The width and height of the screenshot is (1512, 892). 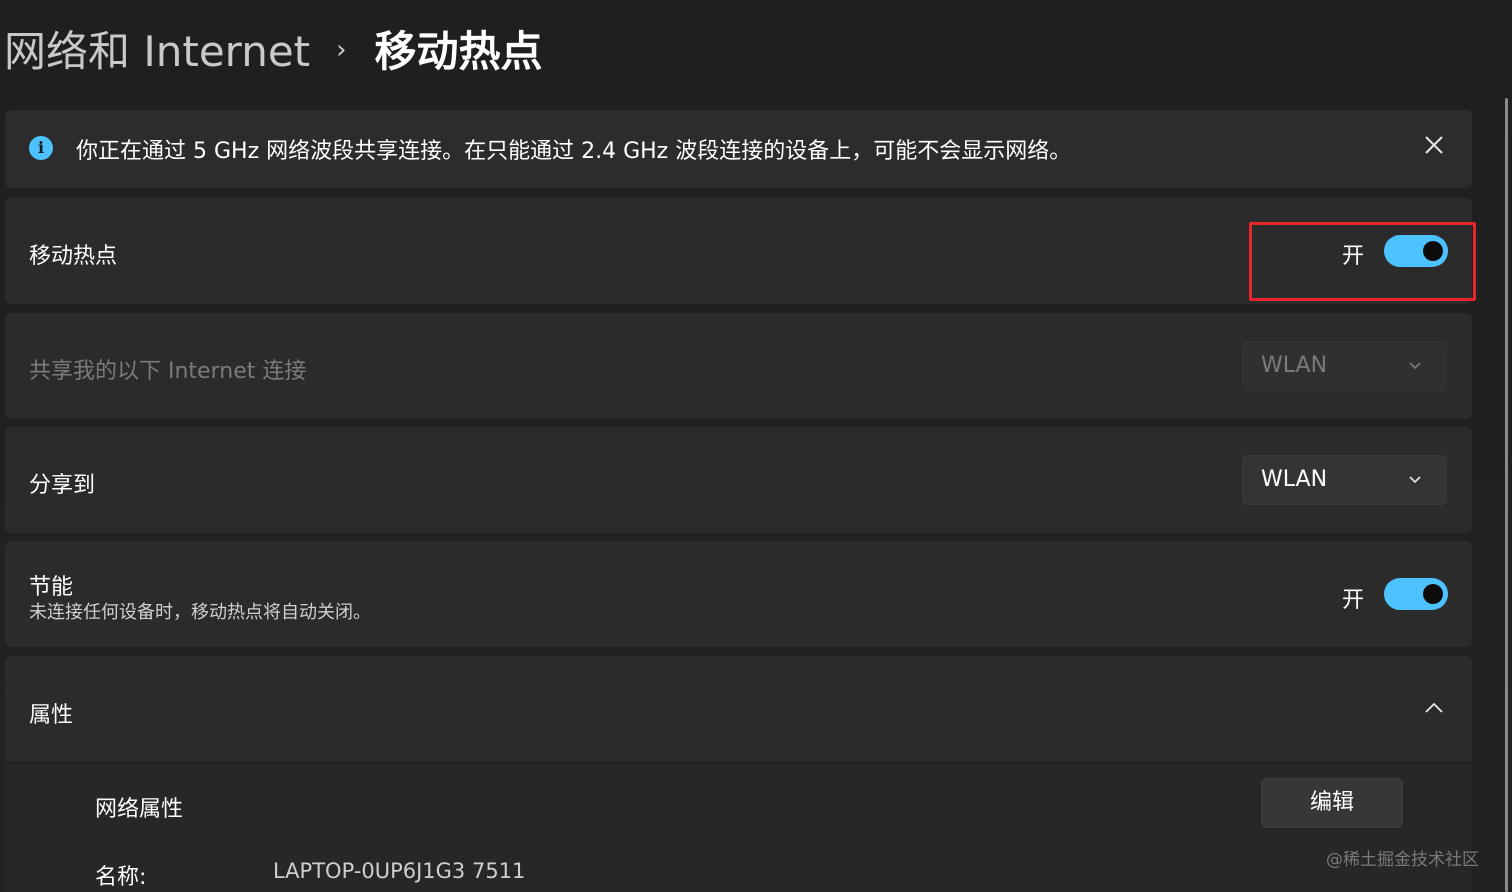 What do you see at coordinates (1416, 594) in the screenshot?
I see `power-saving-toggle` at bounding box center [1416, 594].